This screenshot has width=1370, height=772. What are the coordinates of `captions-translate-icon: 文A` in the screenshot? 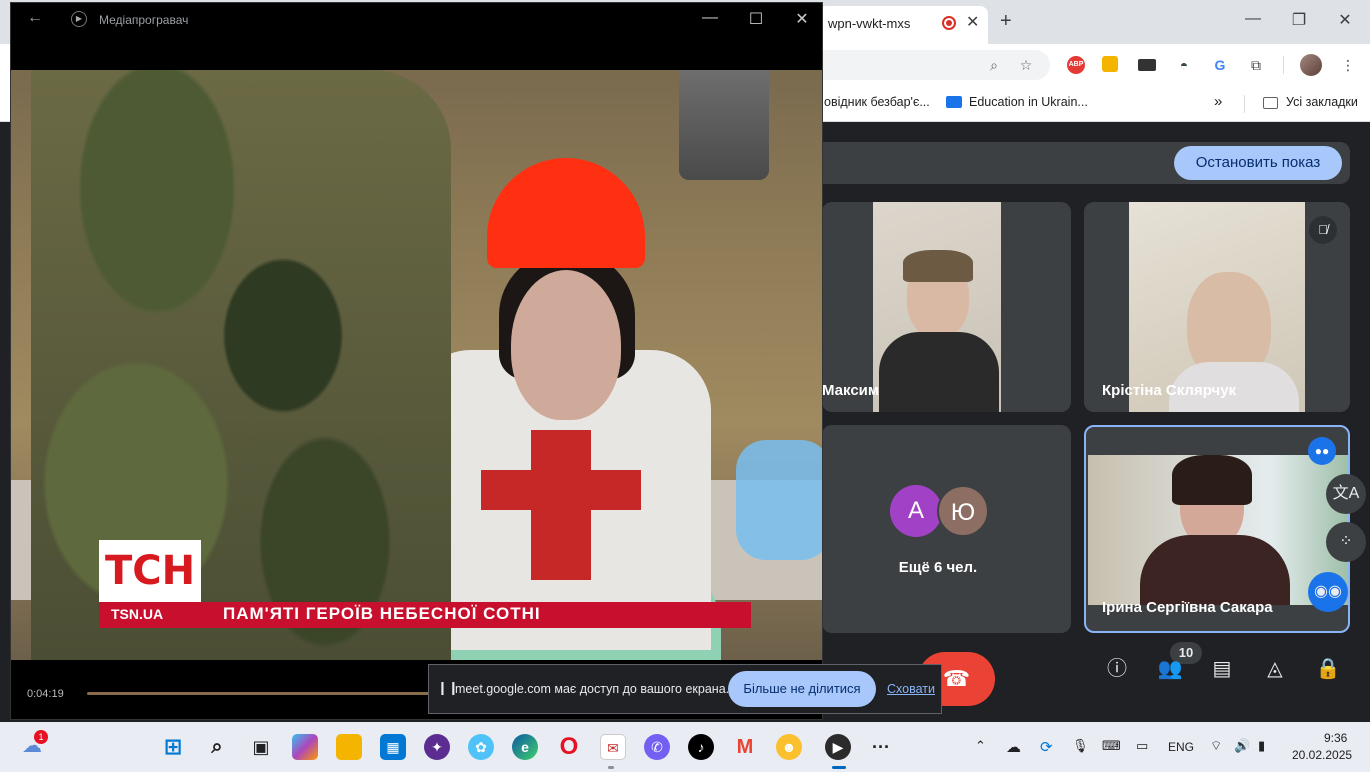 It's located at (1346, 494).